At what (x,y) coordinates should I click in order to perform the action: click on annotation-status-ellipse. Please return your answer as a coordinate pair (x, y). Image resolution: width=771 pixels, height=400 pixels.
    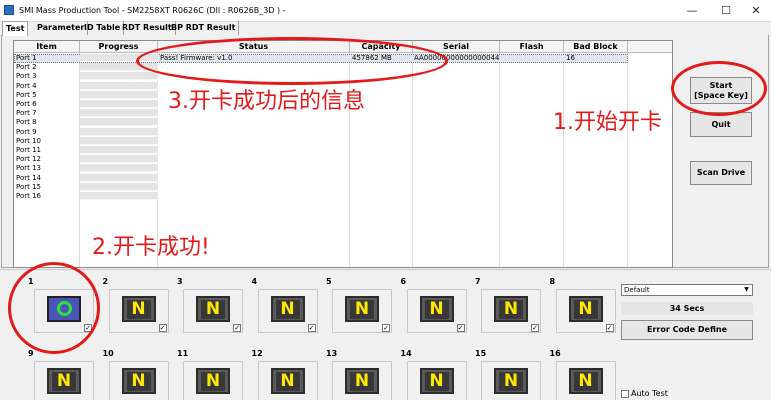
    Looking at the image, I should click on (292, 61).